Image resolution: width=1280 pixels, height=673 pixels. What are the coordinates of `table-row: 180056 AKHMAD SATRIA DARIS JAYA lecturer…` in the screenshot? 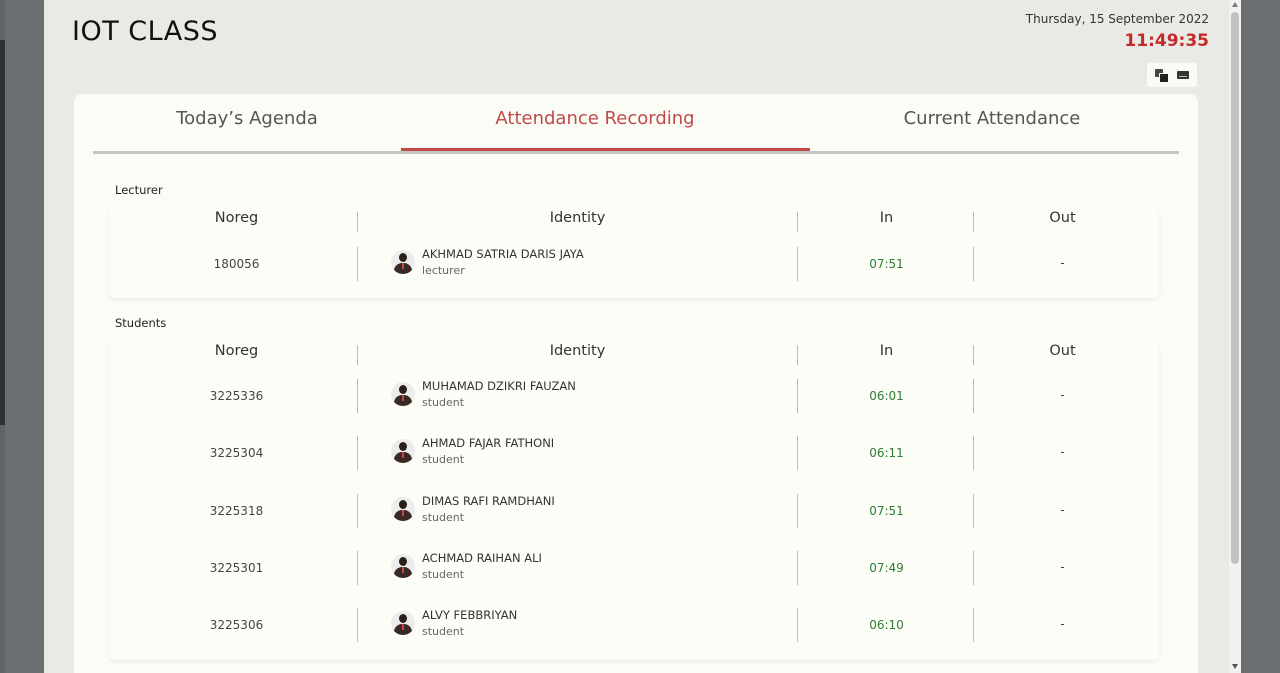 It's located at (634, 265).